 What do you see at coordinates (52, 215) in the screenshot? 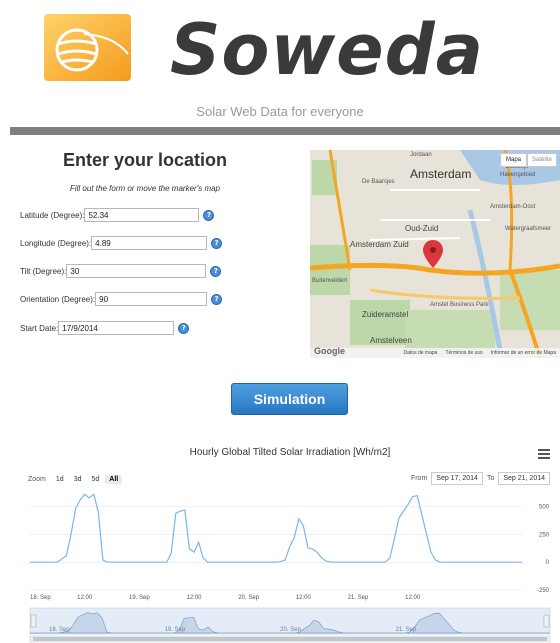
I see `latitude-label: Latitude (Degree):` at bounding box center [52, 215].